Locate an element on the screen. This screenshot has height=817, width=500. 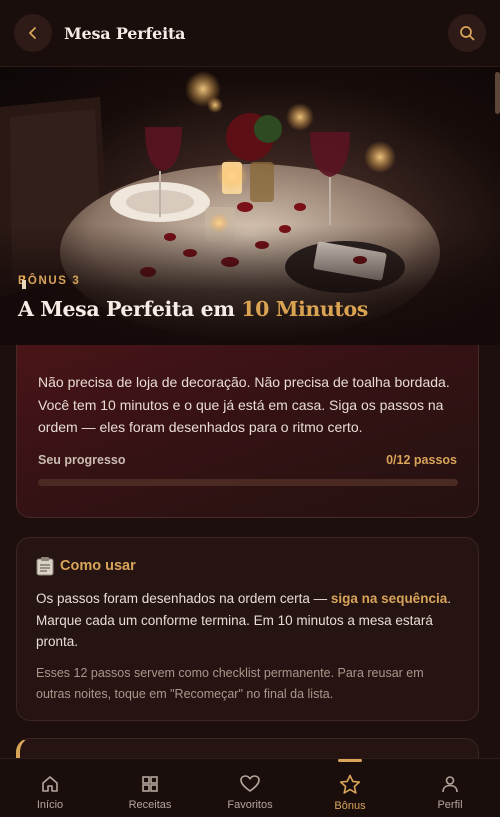
nav-label: Receitas is located at coordinates (150, 805).